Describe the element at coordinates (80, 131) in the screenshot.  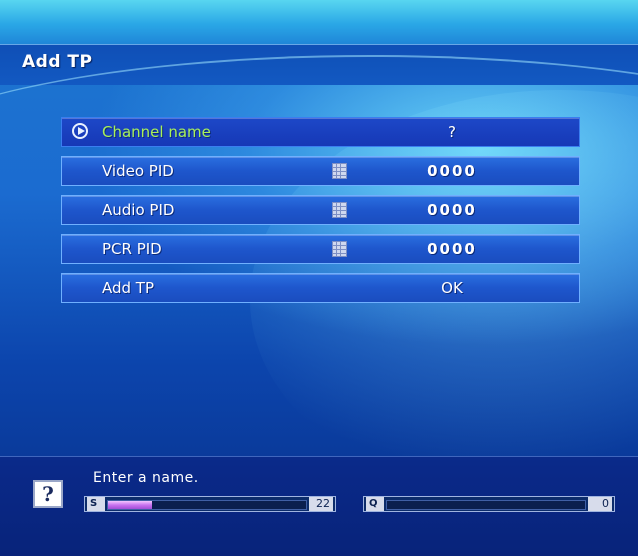
I see `play-circle-icon` at that location.